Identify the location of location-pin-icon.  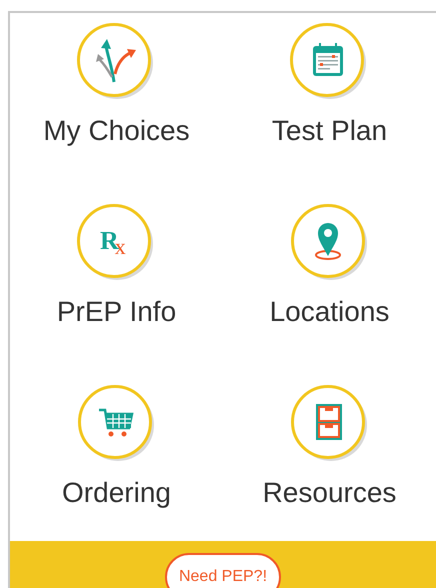
(330, 243).